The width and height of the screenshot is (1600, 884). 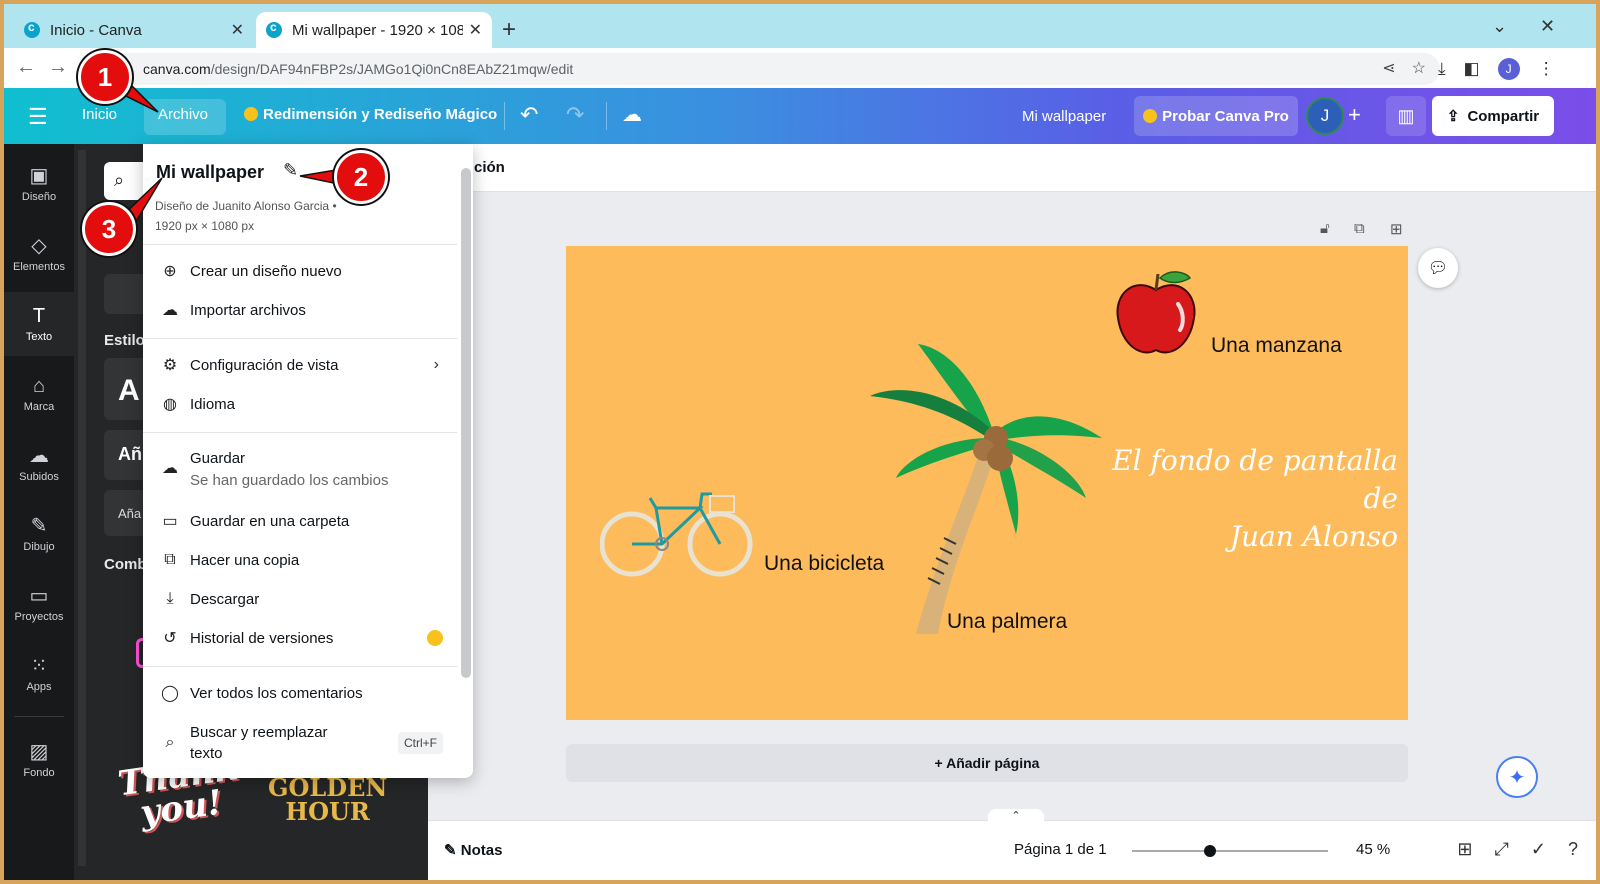 I want to click on grid-view-icon: ⊞, so click(x=1464, y=849).